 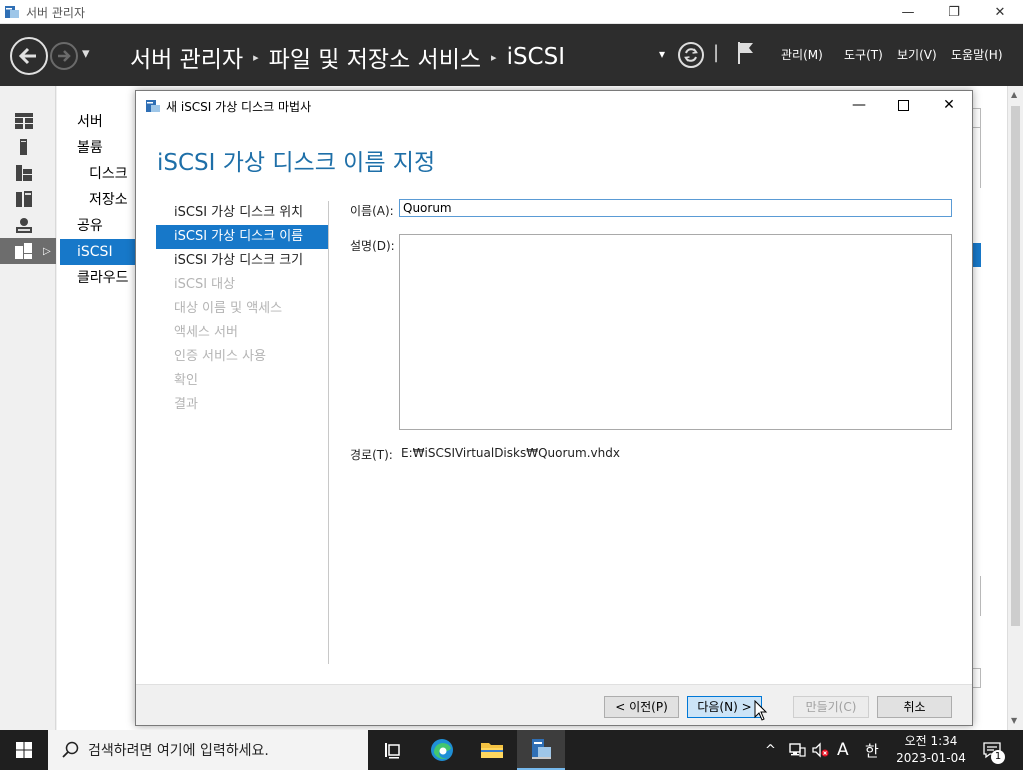 I want to click on search-icon, so click(x=70, y=749).